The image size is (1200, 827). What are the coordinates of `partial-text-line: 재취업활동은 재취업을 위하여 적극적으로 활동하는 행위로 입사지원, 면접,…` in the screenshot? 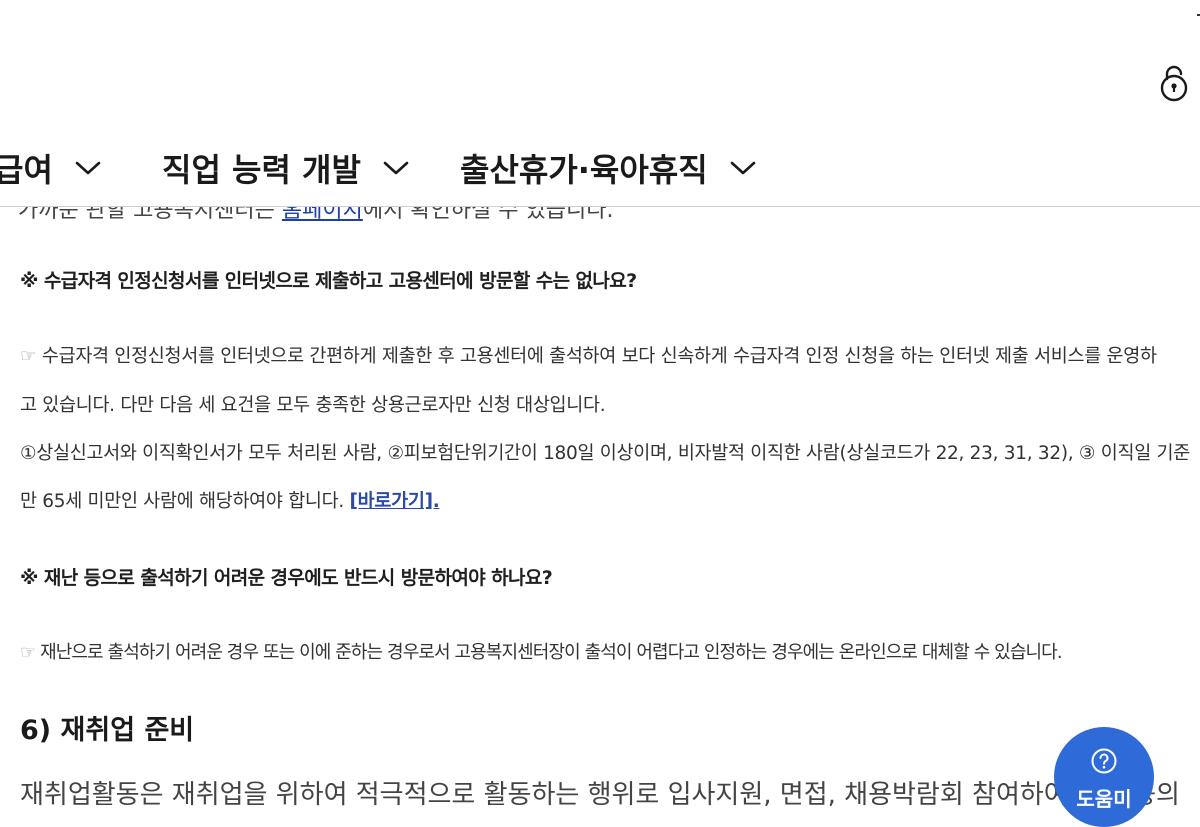 It's located at (600, 795).